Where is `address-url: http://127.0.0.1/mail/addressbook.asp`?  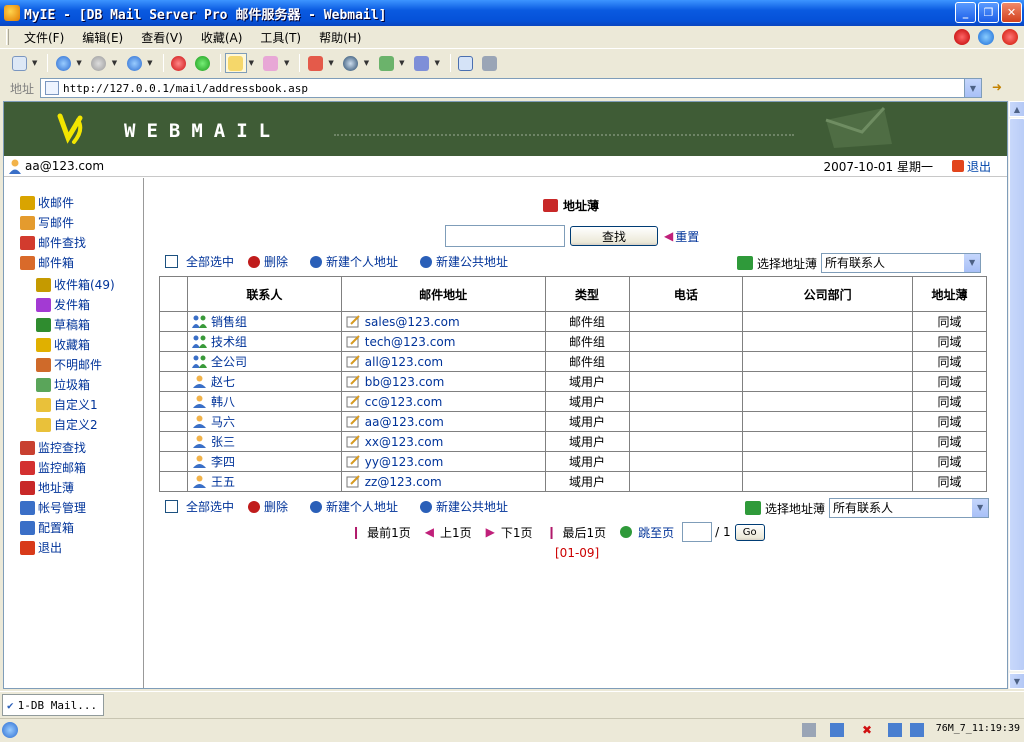 address-url: http://127.0.0.1/mail/addressbook.asp is located at coordinates (185, 88).